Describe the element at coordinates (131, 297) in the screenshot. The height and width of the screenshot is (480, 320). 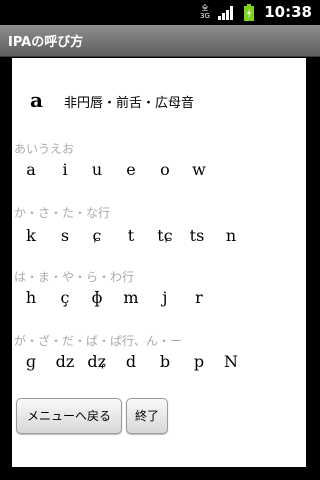
I see `ipa-symbol-button: m` at that location.